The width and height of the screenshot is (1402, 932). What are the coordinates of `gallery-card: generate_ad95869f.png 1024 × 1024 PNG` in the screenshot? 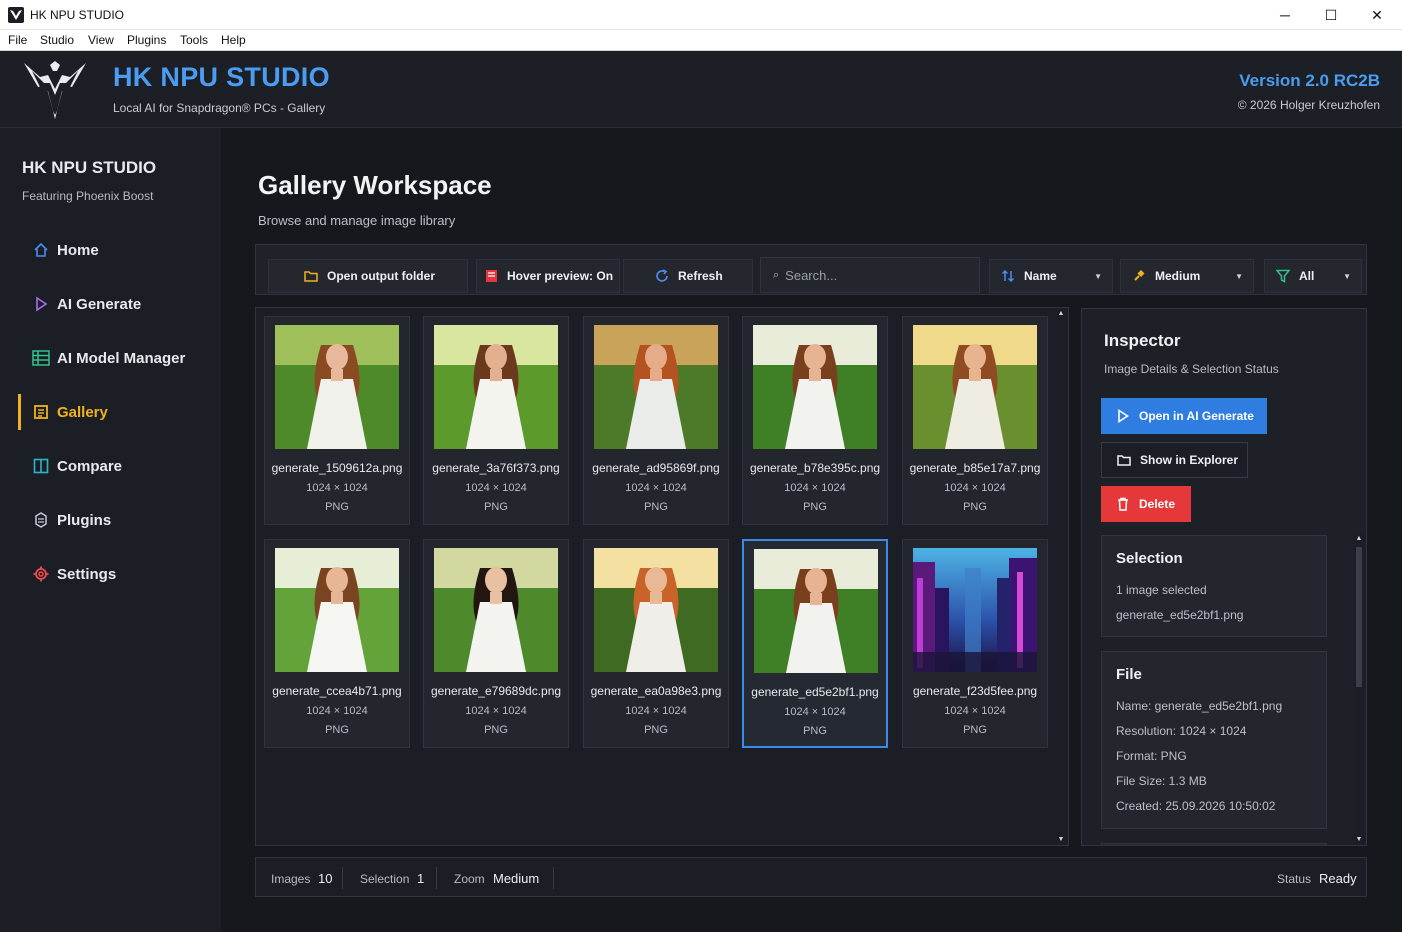 It's located at (656, 420).